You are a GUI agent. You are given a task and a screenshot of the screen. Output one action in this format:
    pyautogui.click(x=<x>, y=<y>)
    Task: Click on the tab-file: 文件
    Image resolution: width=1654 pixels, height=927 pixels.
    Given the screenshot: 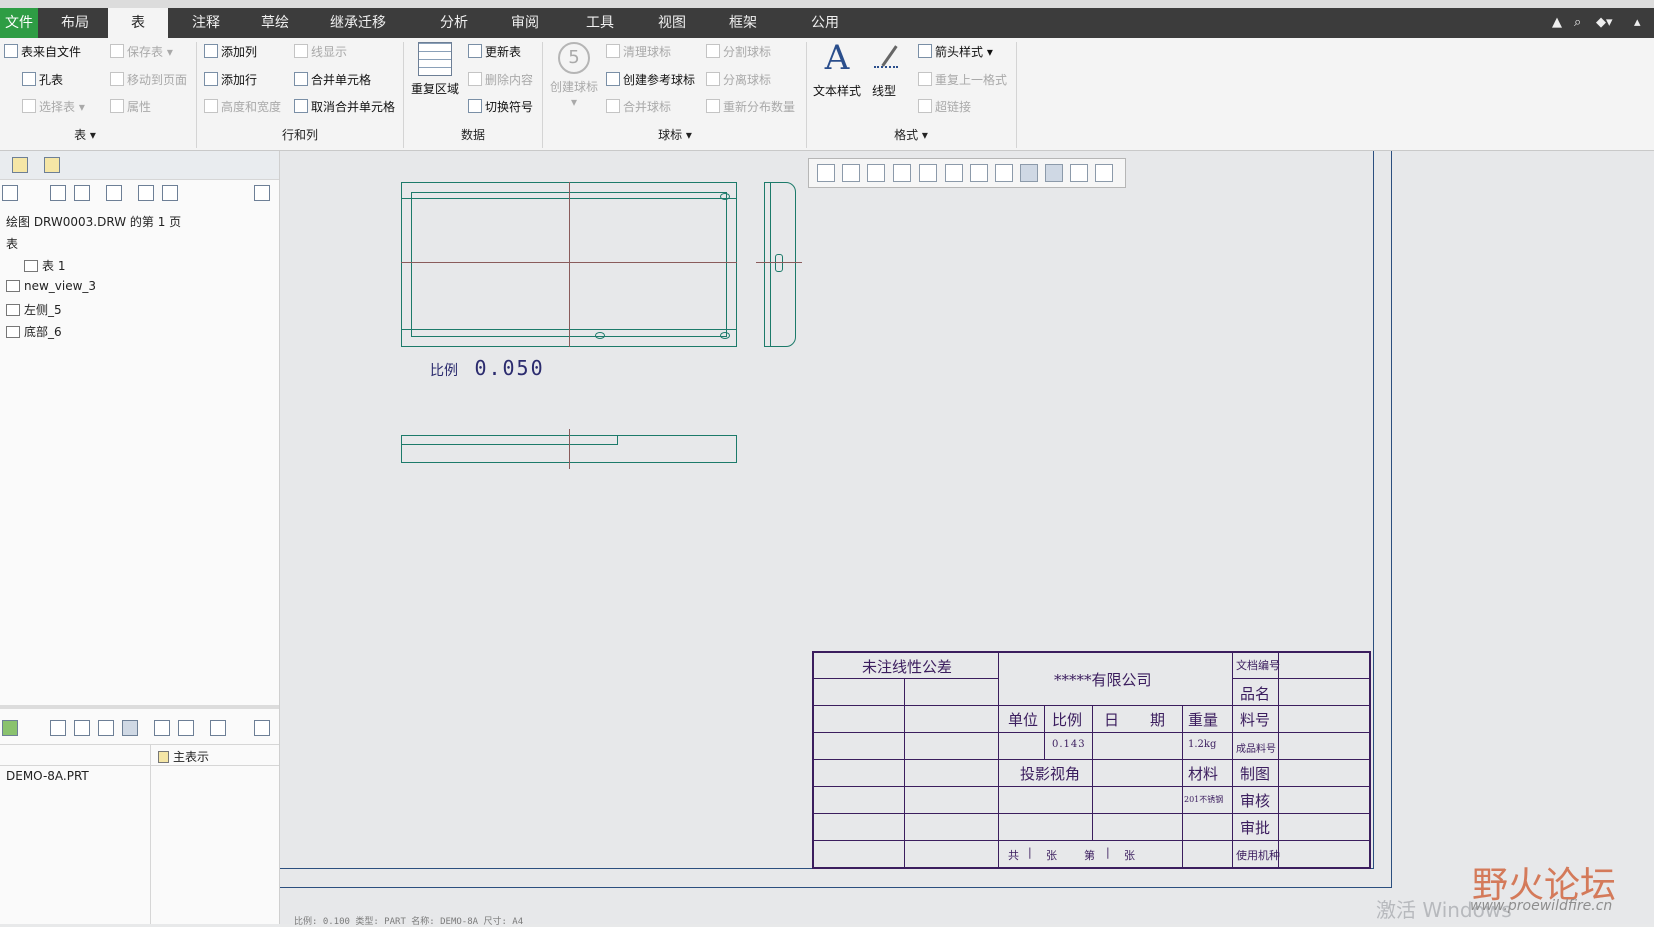 What is the action you would take?
    pyautogui.click(x=19, y=23)
    